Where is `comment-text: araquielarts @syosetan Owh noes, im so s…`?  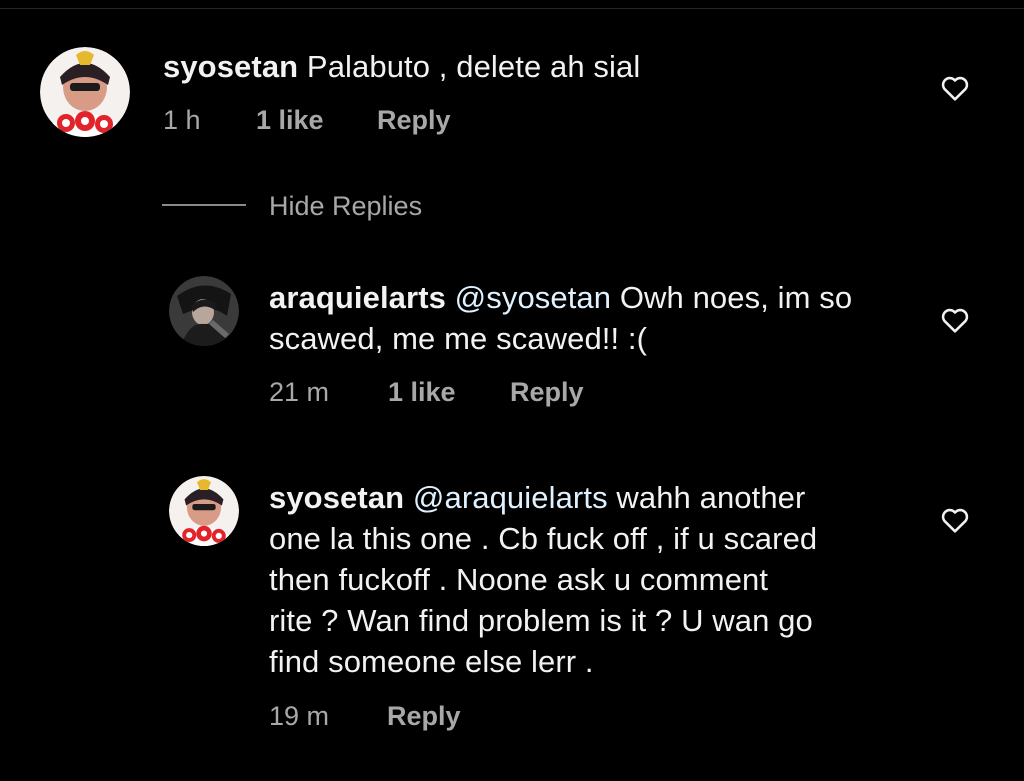
comment-text: araquielarts @syosetan Owh noes, im so s… is located at coordinates (560, 318).